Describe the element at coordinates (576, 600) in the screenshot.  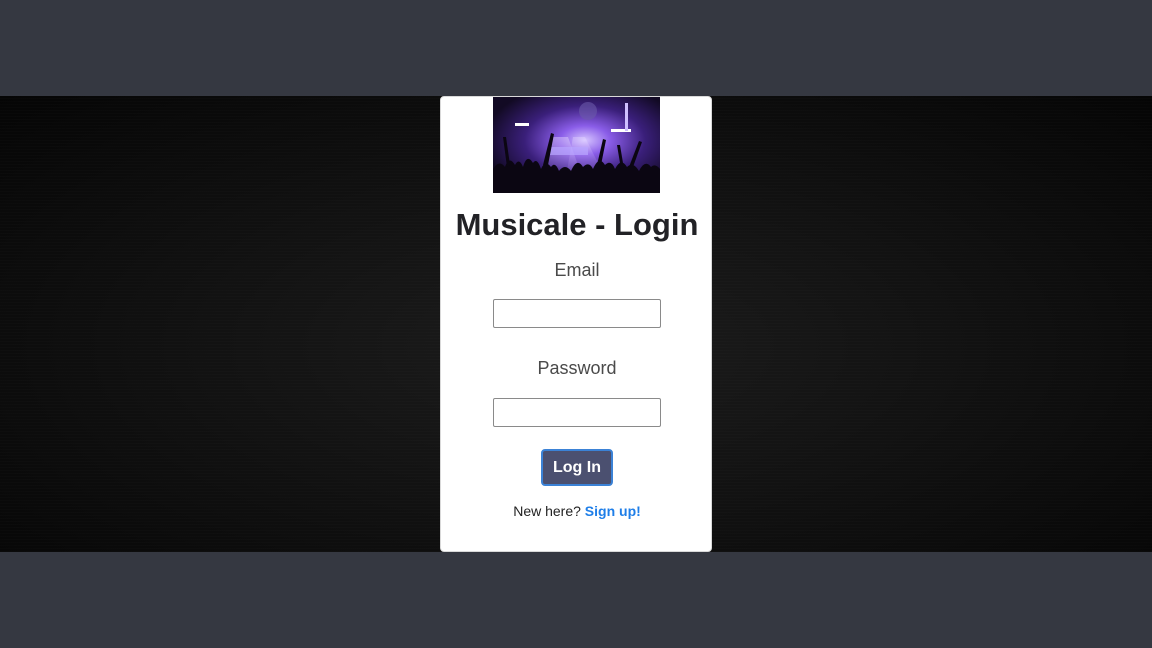
I see `bottom-band` at that location.